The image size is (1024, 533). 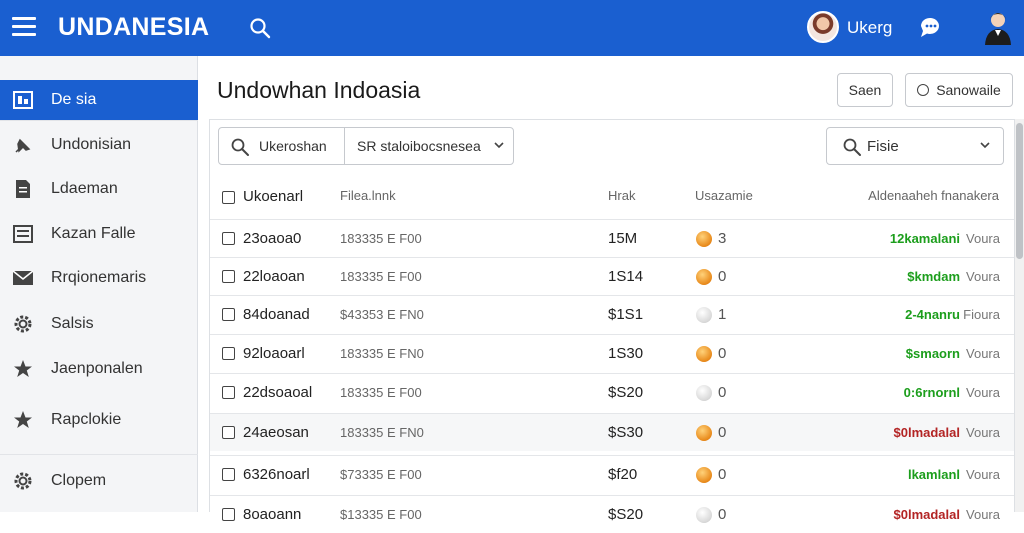 What do you see at coordinates (869, 28) in the screenshot?
I see `user-name: Ukerg` at bounding box center [869, 28].